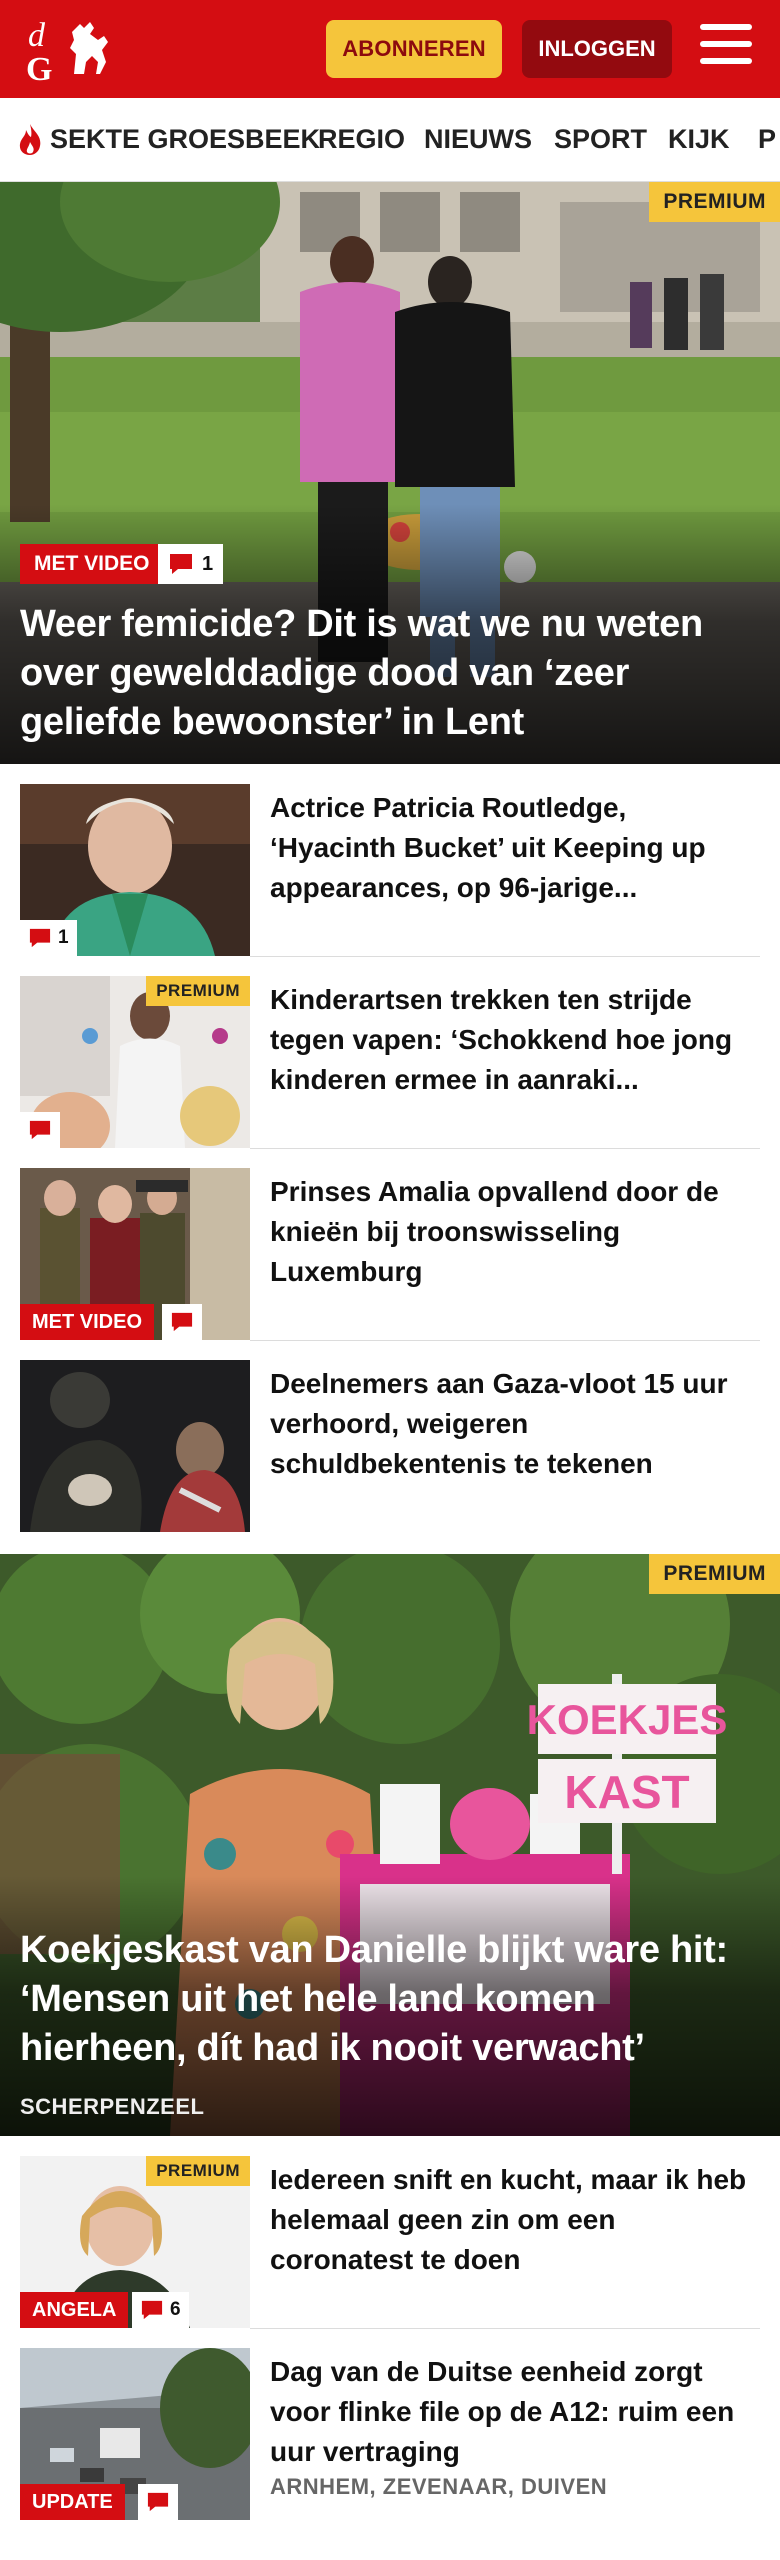 This screenshot has height=2560, width=780. I want to click on sign-text-koekjes: KOEKJES, so click(627, 1719).